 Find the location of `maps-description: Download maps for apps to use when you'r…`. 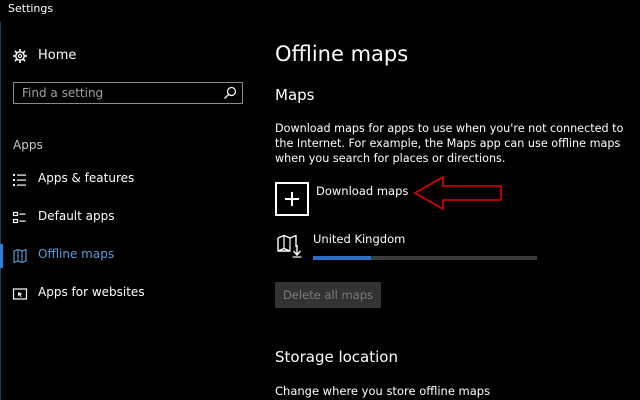

maps-description: Download maps for apps to use when you'r… is located at coordinates (449, 143).